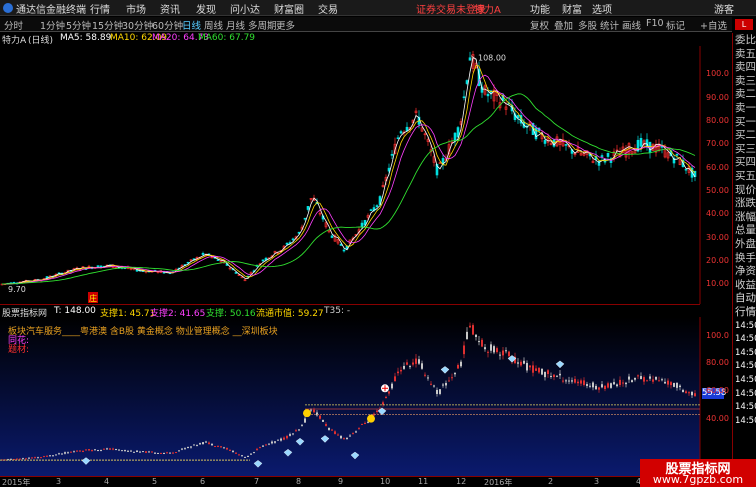  I want to click on toolbar-button: 统计, so click(609, 25).